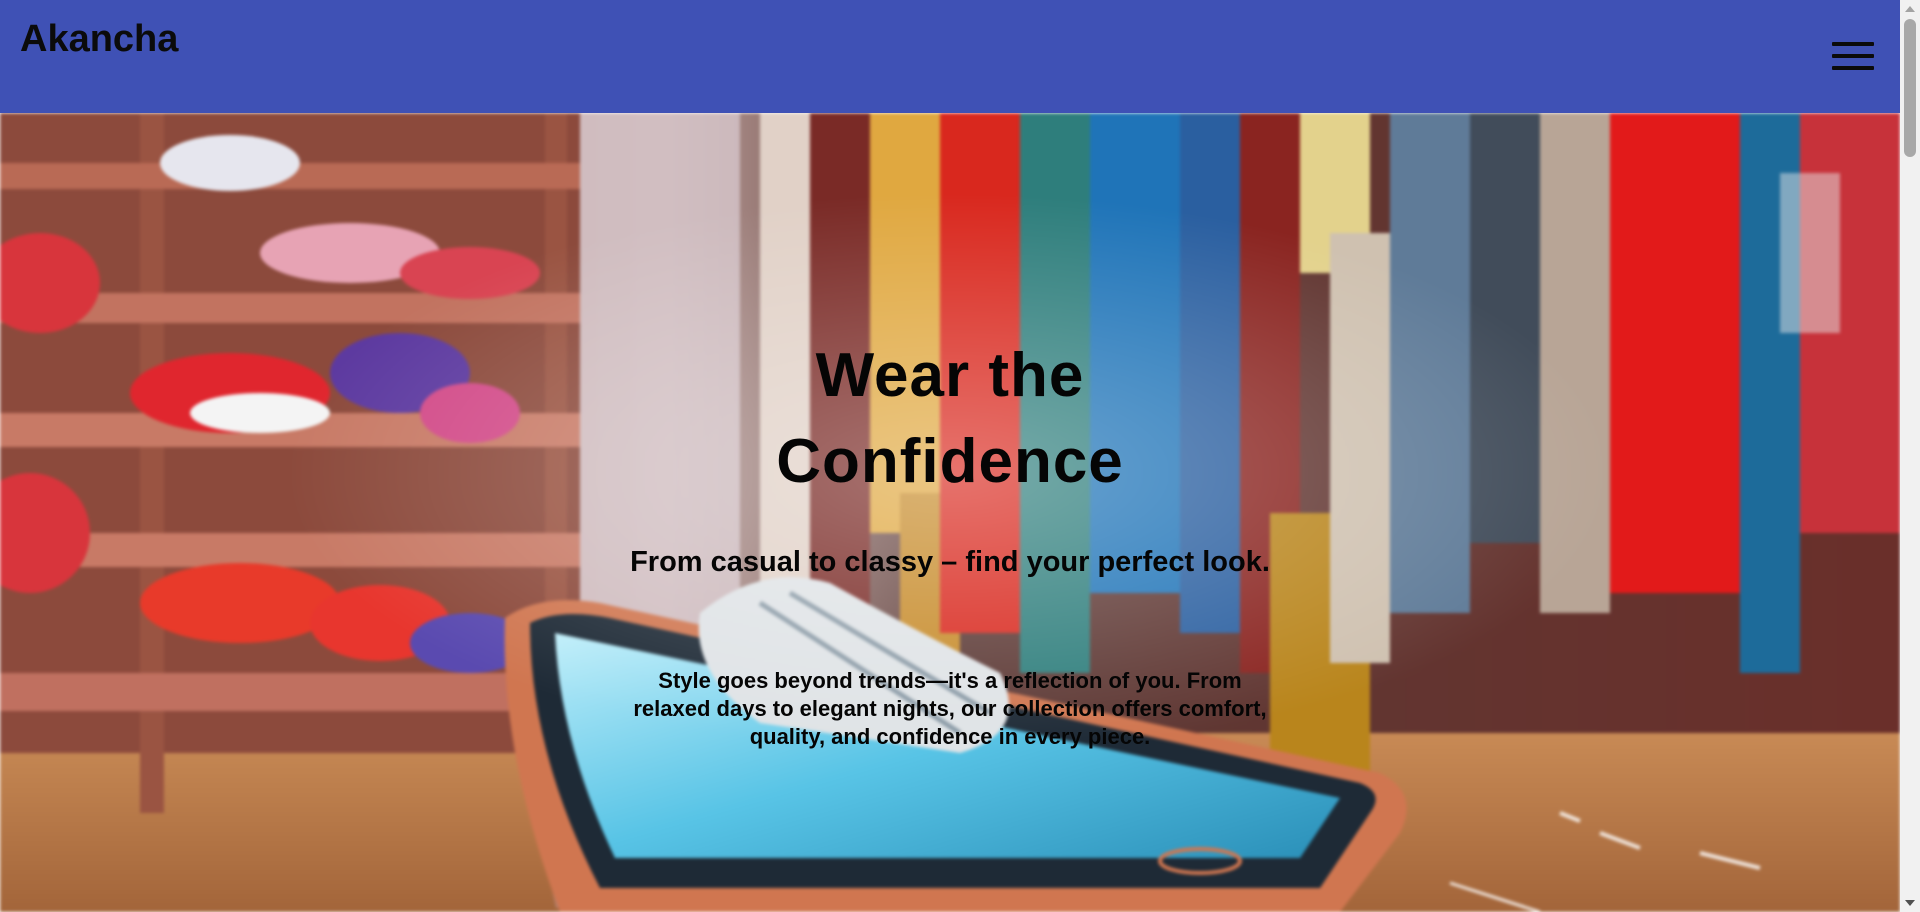 This screenshot has width=1920, height=912. I want to click on hero-title-text: Wear the Confidence, so click(950, 418).